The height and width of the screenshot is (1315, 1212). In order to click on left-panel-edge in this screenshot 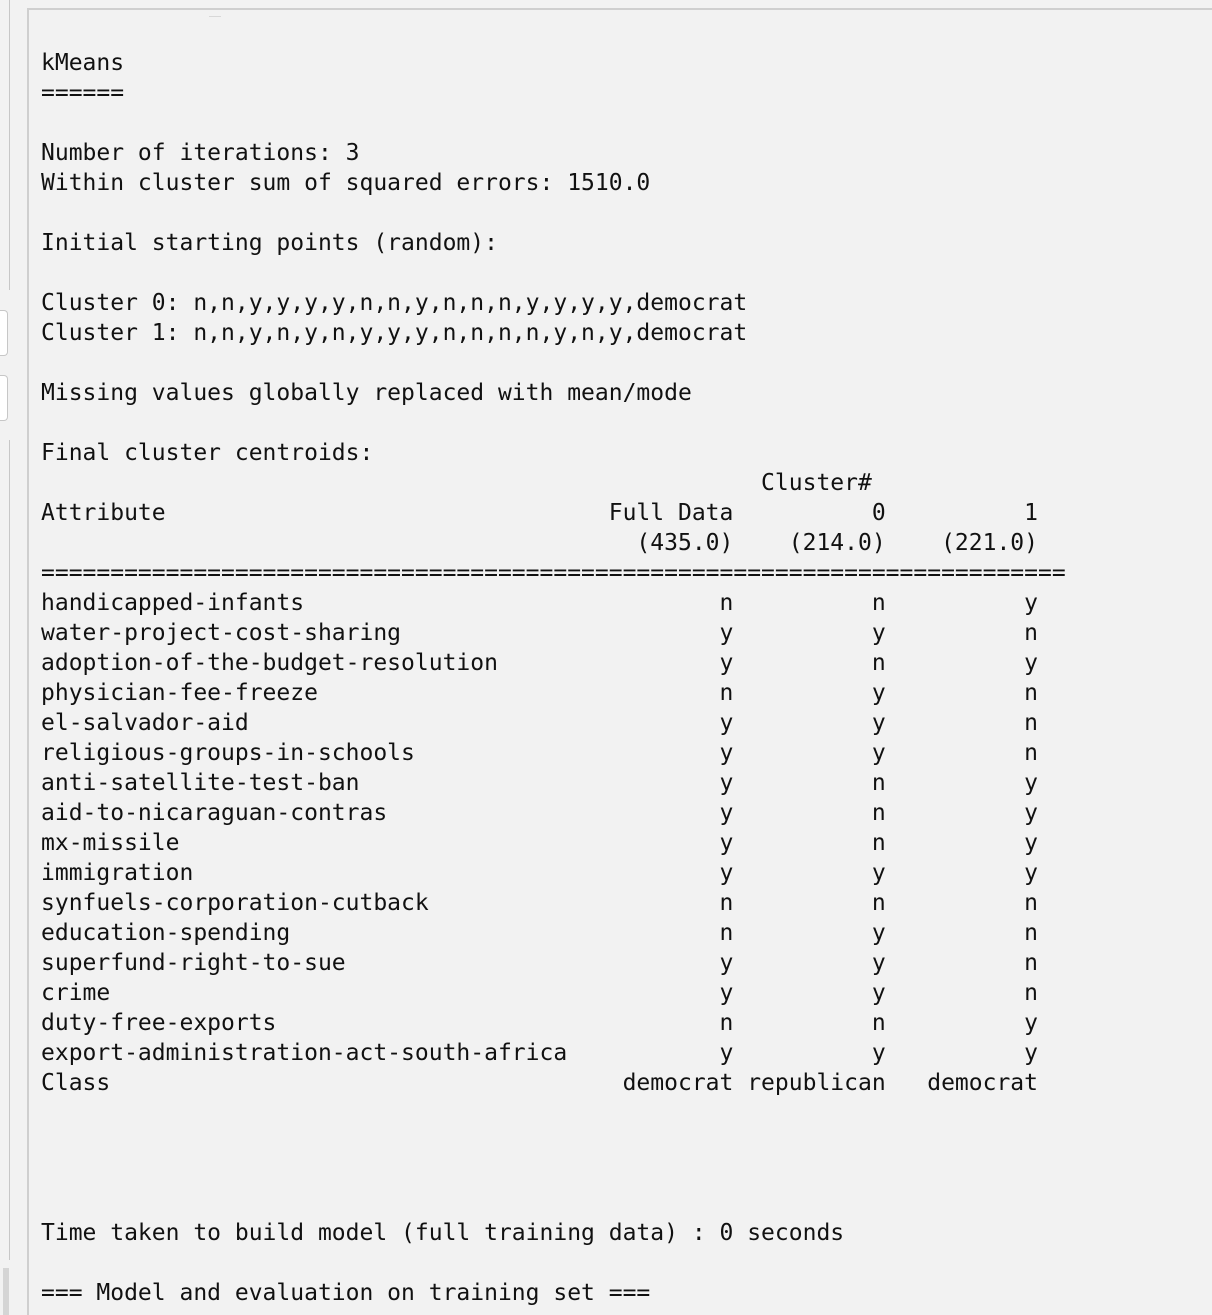, I will do `click(13, 657)`.